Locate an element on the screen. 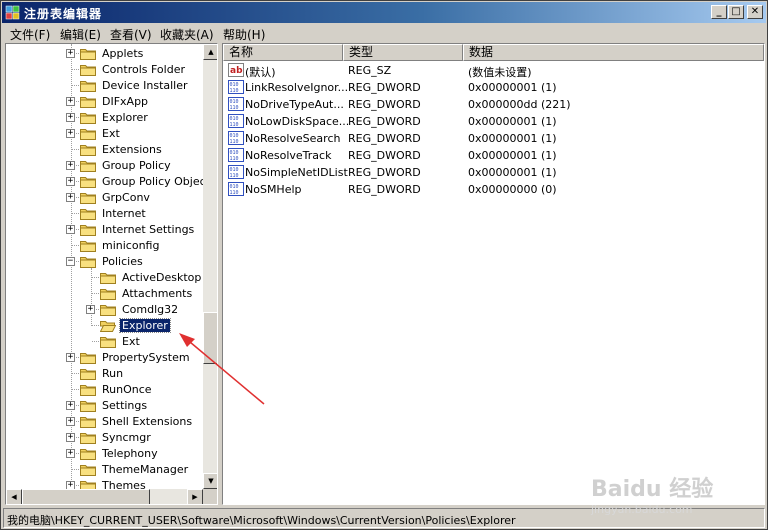  tree-horizontal-scrollbar: ◀ ▶ is located at coordinates (104, 496).